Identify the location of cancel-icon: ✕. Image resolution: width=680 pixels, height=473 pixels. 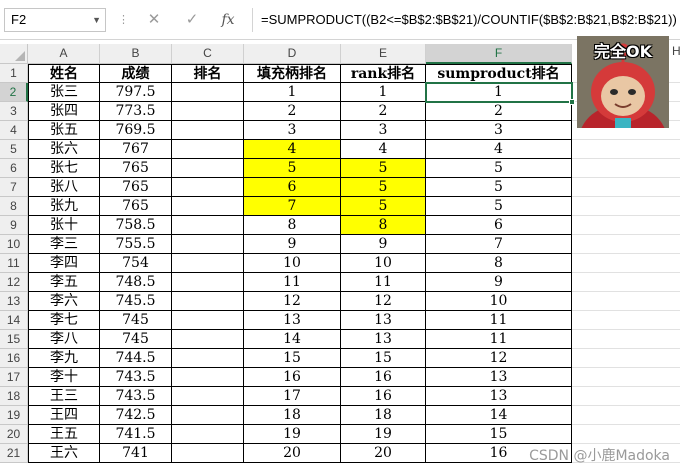
(154, 20).